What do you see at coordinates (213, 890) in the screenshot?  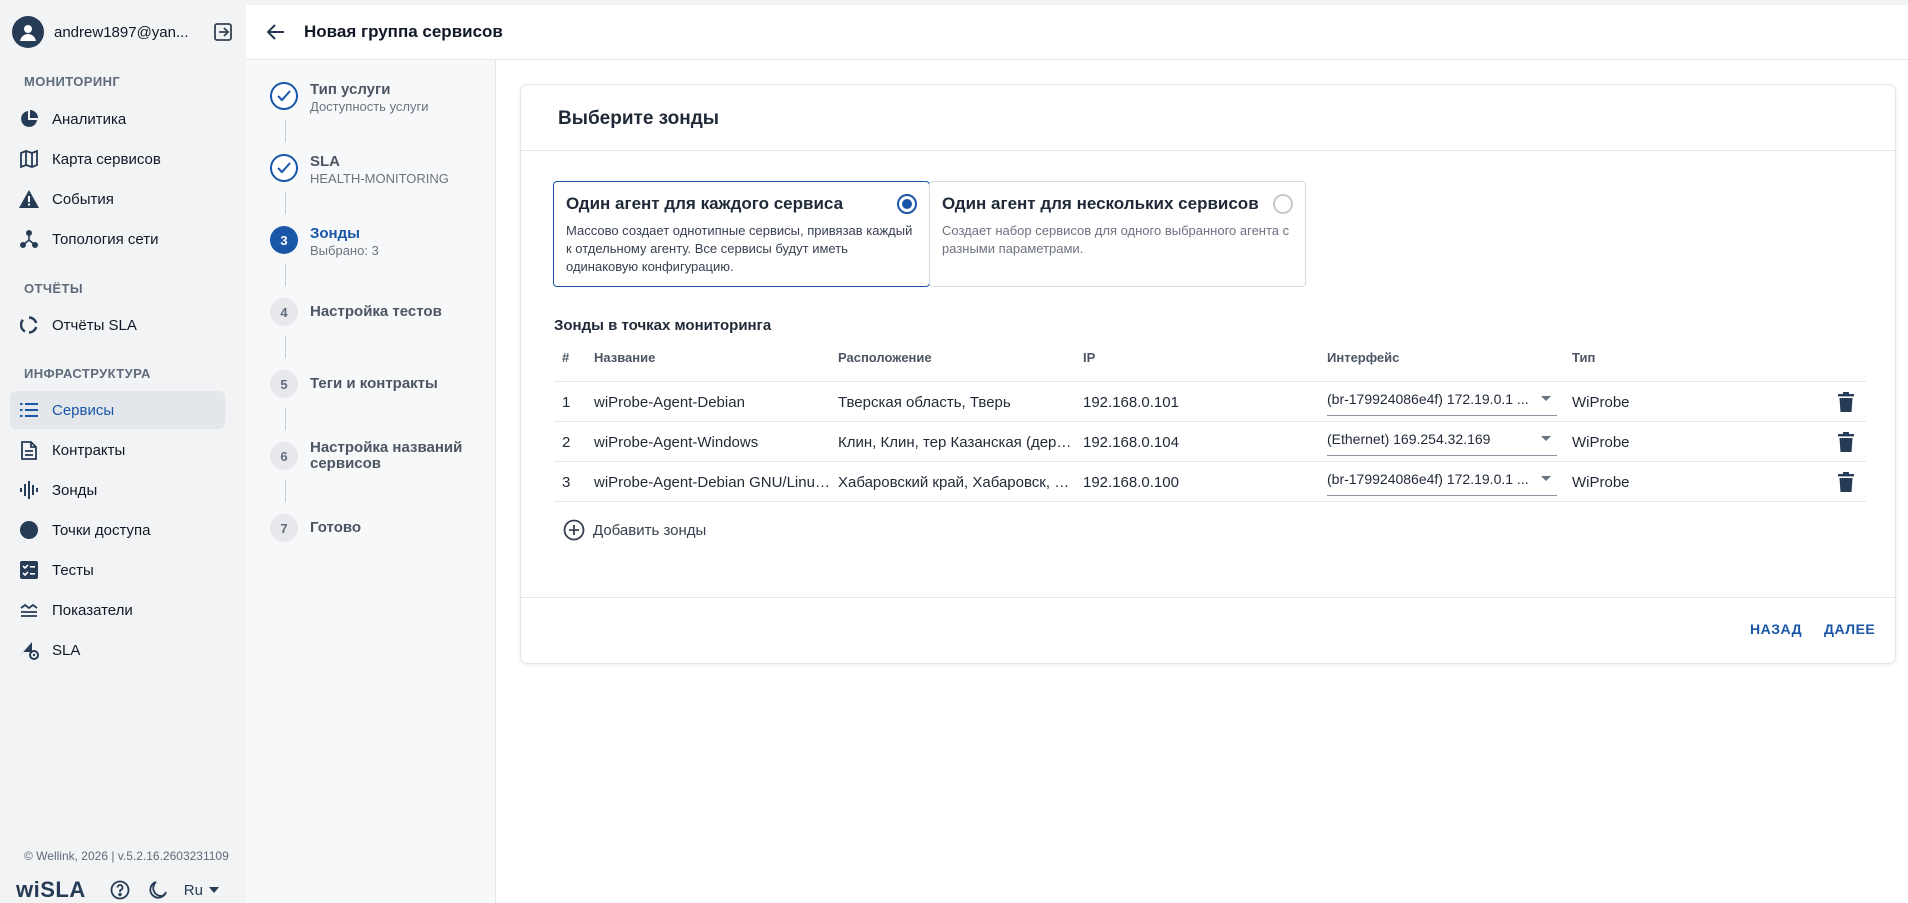 I see `chevron-down-icon` at bounding box center [213, 890].